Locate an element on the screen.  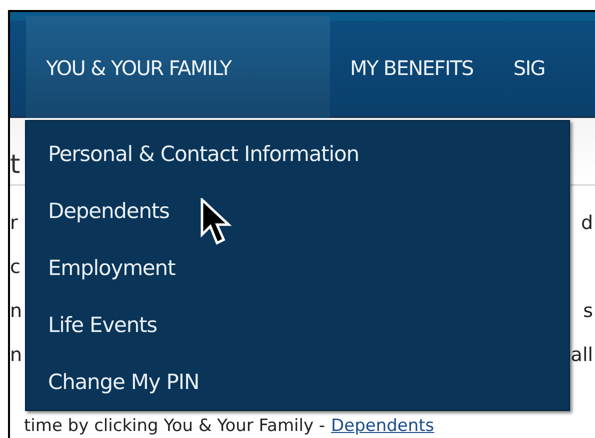
body-text: d is located at coordinates (586, 224).